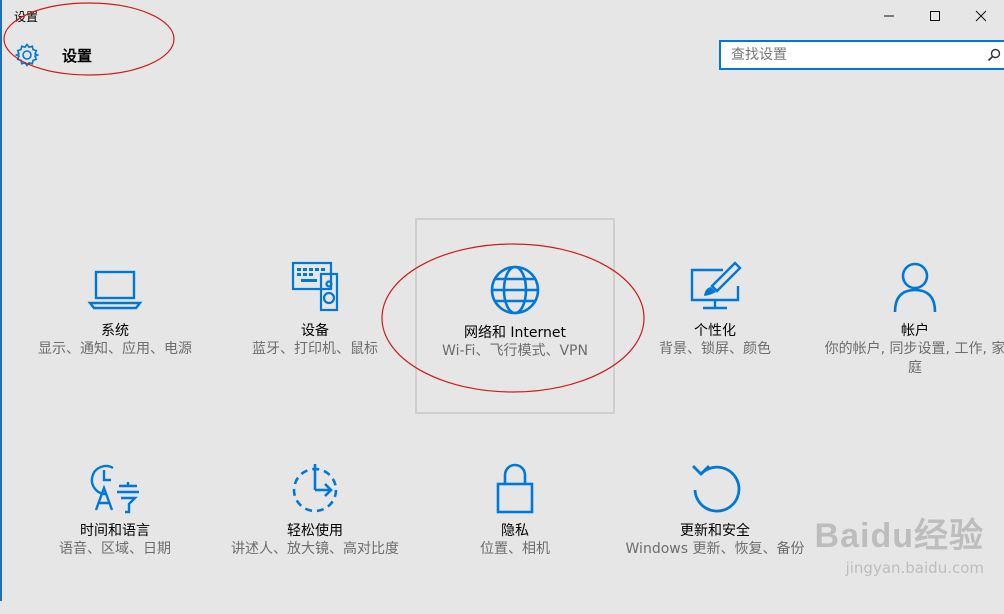 The height and width of the screenshot is (614, 1004). What do you see at coordinates (315, 516) in the screenshot?
I see `category-ease-of-access: 轻松使用 讲述人、放大镜、高对比度` at bounding box center [315, 516].